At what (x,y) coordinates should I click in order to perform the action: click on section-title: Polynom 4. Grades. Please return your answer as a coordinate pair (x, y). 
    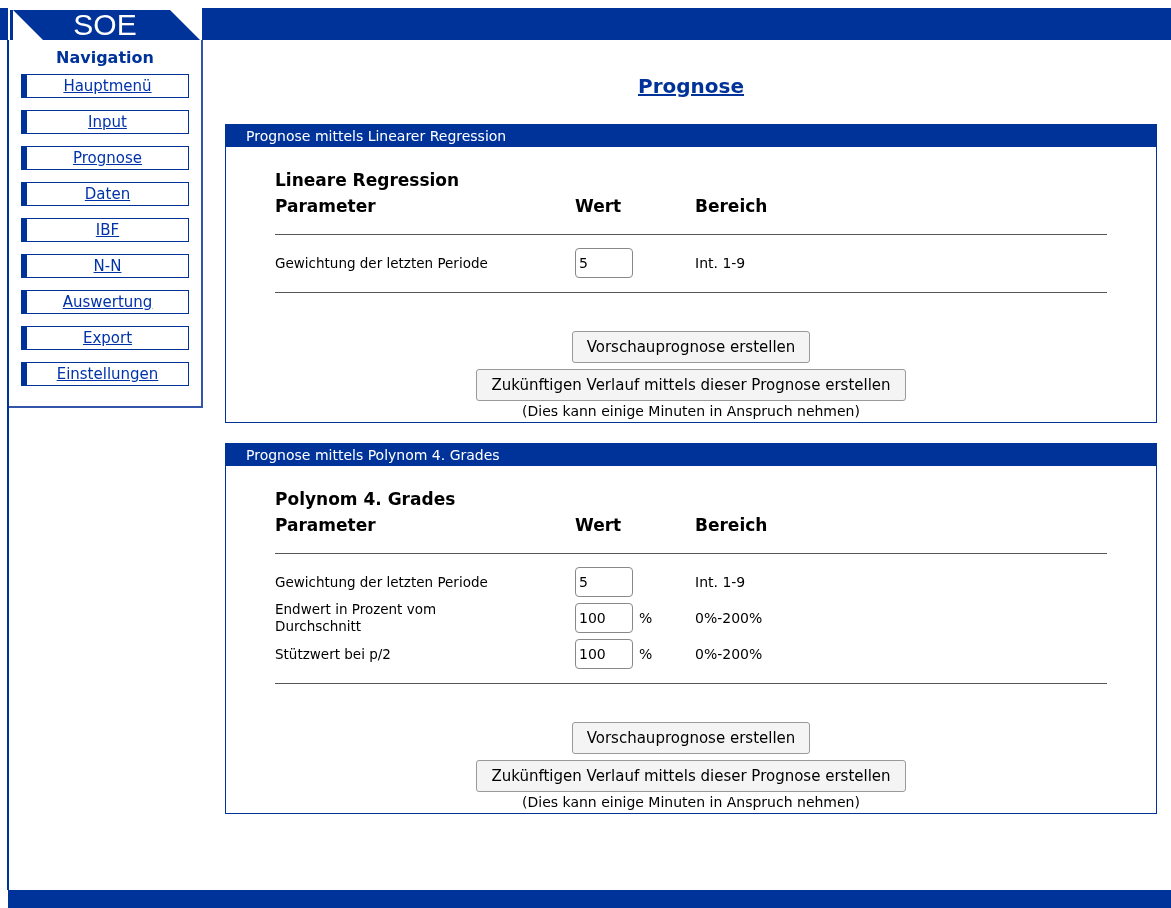
    Looking at the image, I should click on (366, 499).